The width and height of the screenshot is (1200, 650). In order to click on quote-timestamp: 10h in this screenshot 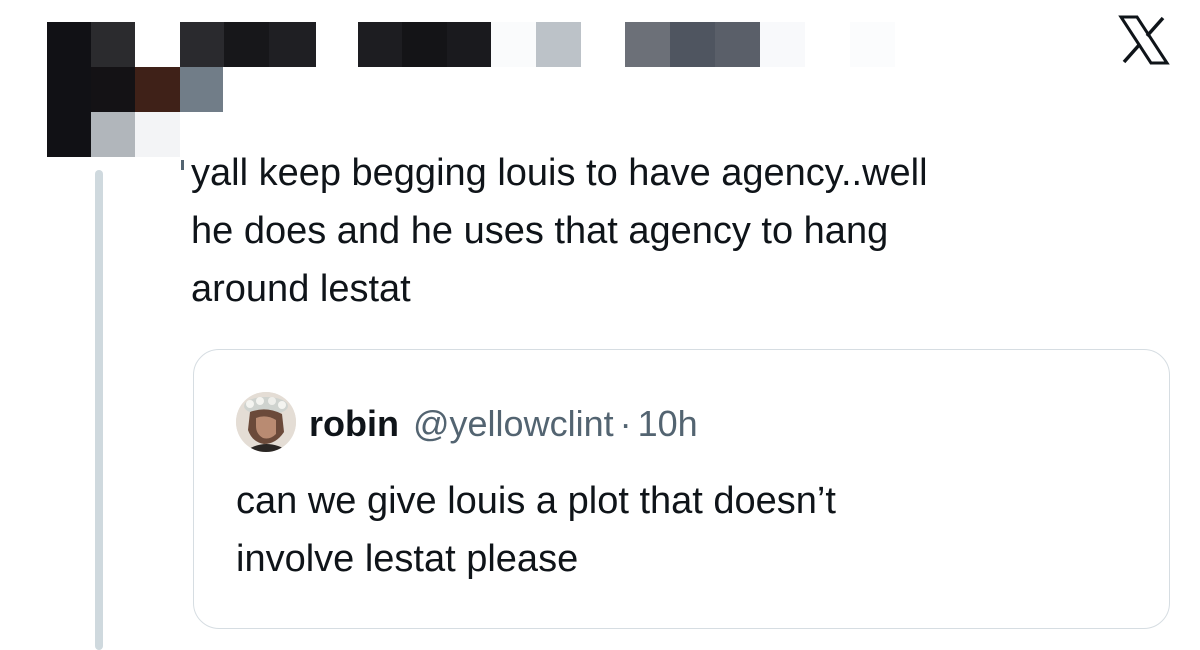, I will do `click(668, 424)`.